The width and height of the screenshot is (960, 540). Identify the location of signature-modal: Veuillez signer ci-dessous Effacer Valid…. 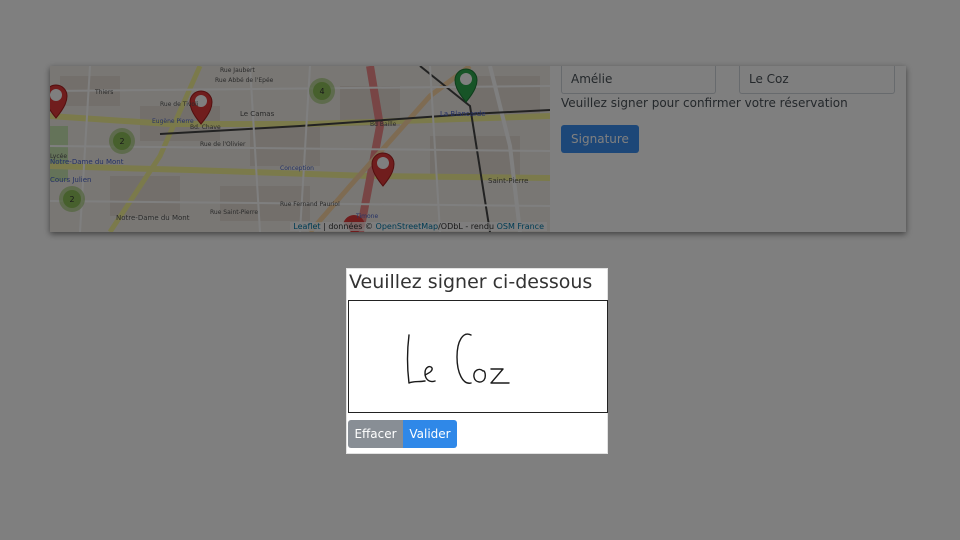
(477, 361).